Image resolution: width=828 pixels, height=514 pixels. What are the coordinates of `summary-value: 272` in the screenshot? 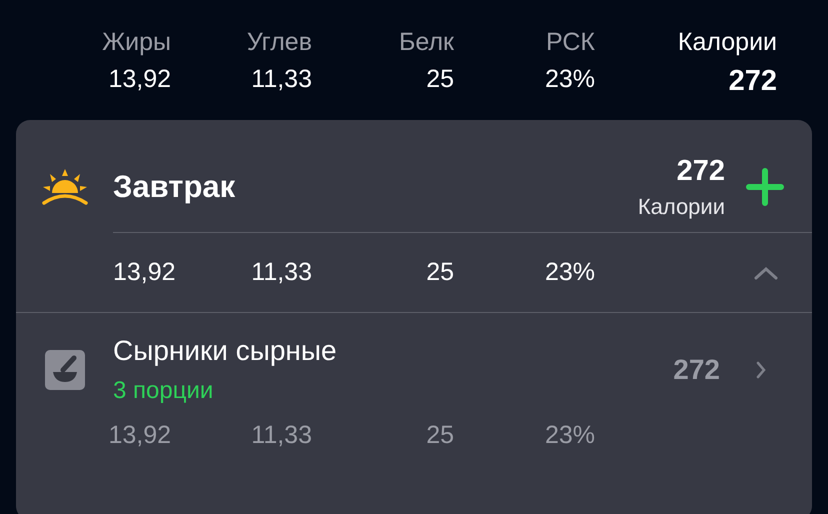 It's located at (752, 81).